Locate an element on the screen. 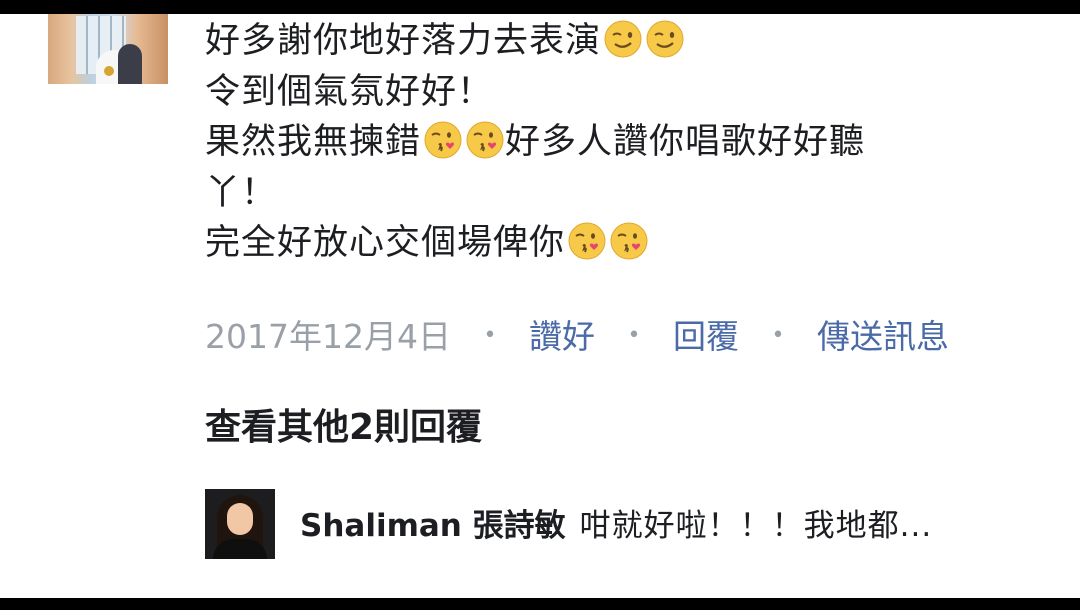 The height and width of the screenshot is (610, 1080). like-link: 讚好 is located at coordinates (562, 336).